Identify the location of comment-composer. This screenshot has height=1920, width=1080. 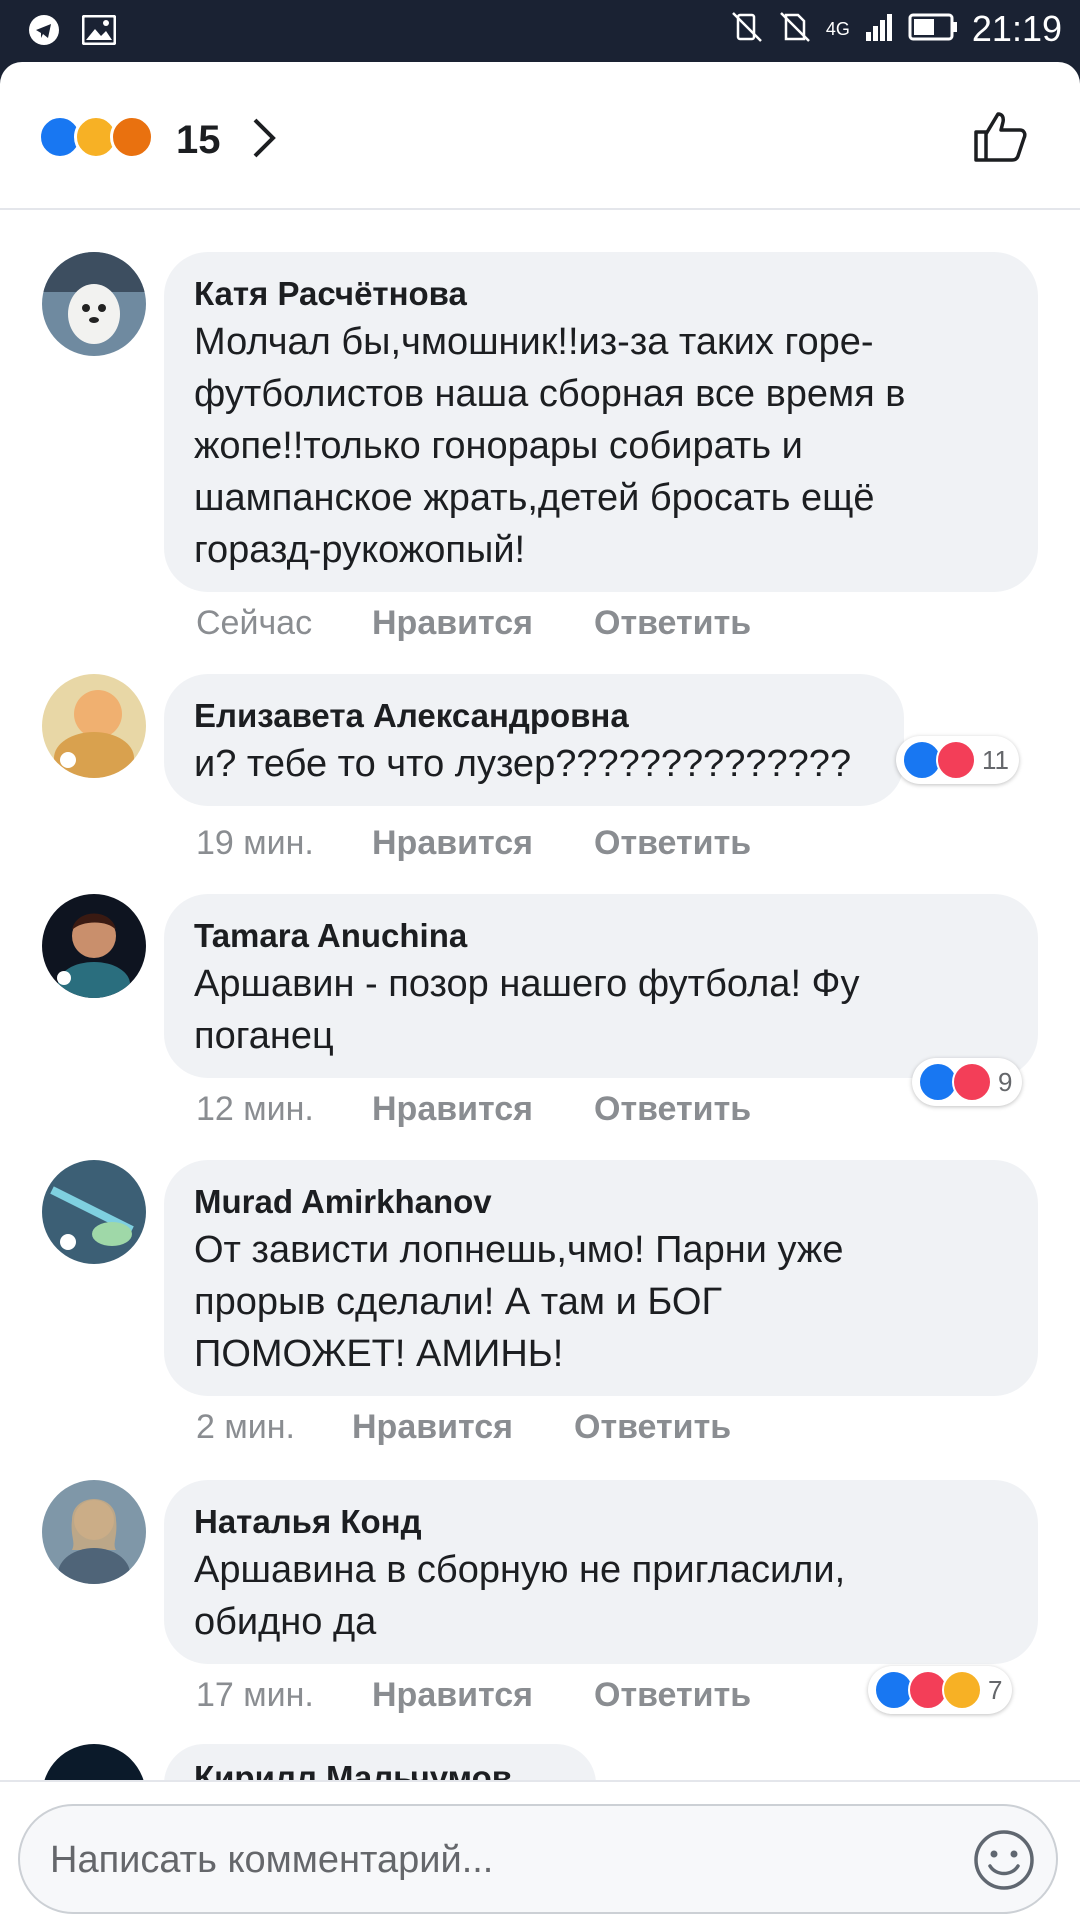
(540, 1850).